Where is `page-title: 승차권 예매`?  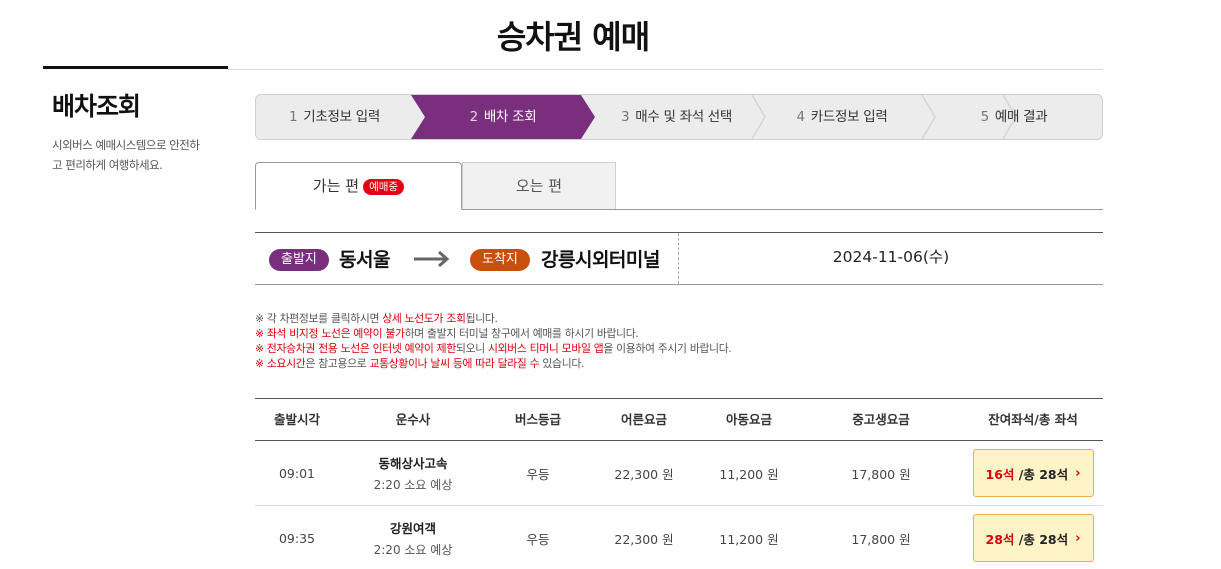 page-title: 승차권 예매 is located at coordinates (573, 37).